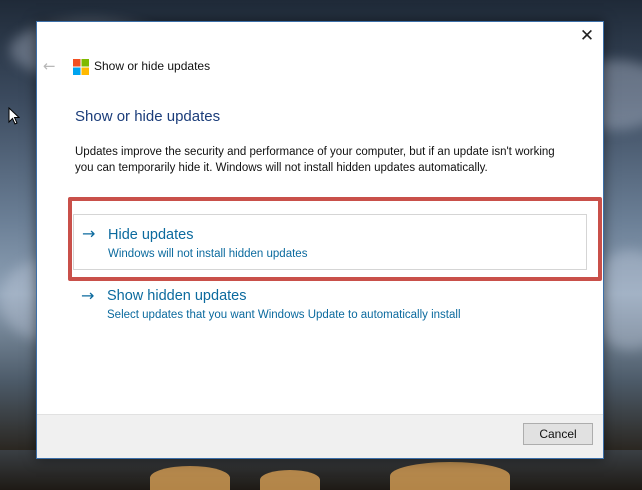  I want to click on option-title: Show hidden updates, so click(177, 296).